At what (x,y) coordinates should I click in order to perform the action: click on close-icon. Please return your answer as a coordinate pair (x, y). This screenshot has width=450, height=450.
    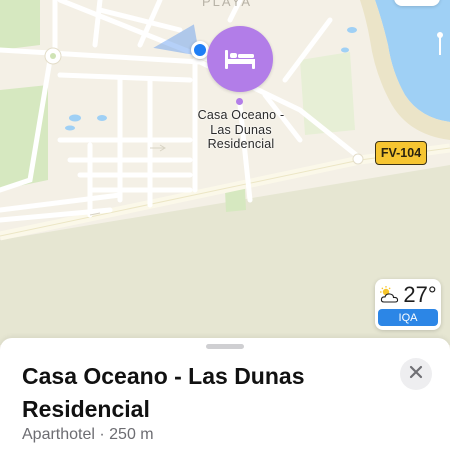
    Looking at the image, I should click on (416, 374).